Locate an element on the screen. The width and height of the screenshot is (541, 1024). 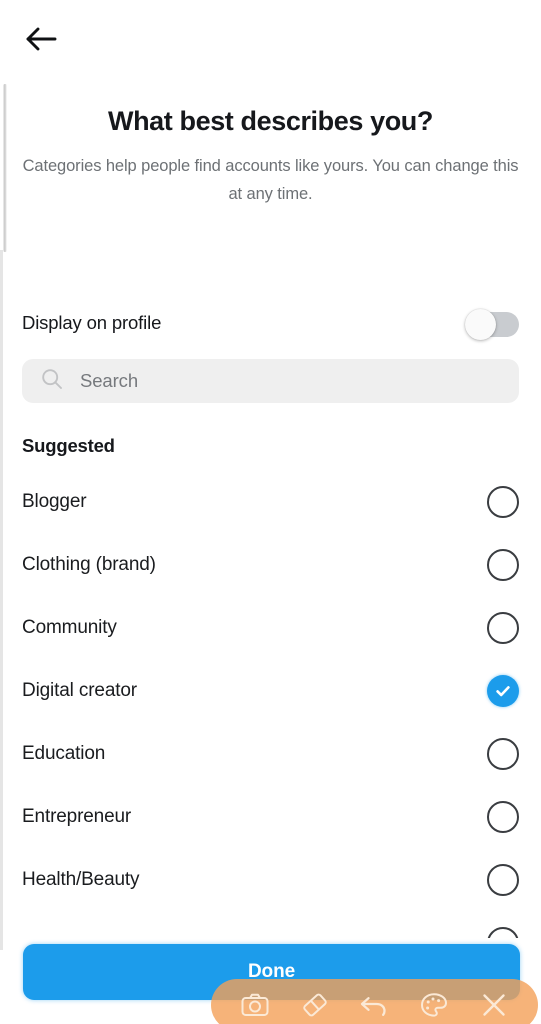
eraser-button is located at coordinates (315, 1005).